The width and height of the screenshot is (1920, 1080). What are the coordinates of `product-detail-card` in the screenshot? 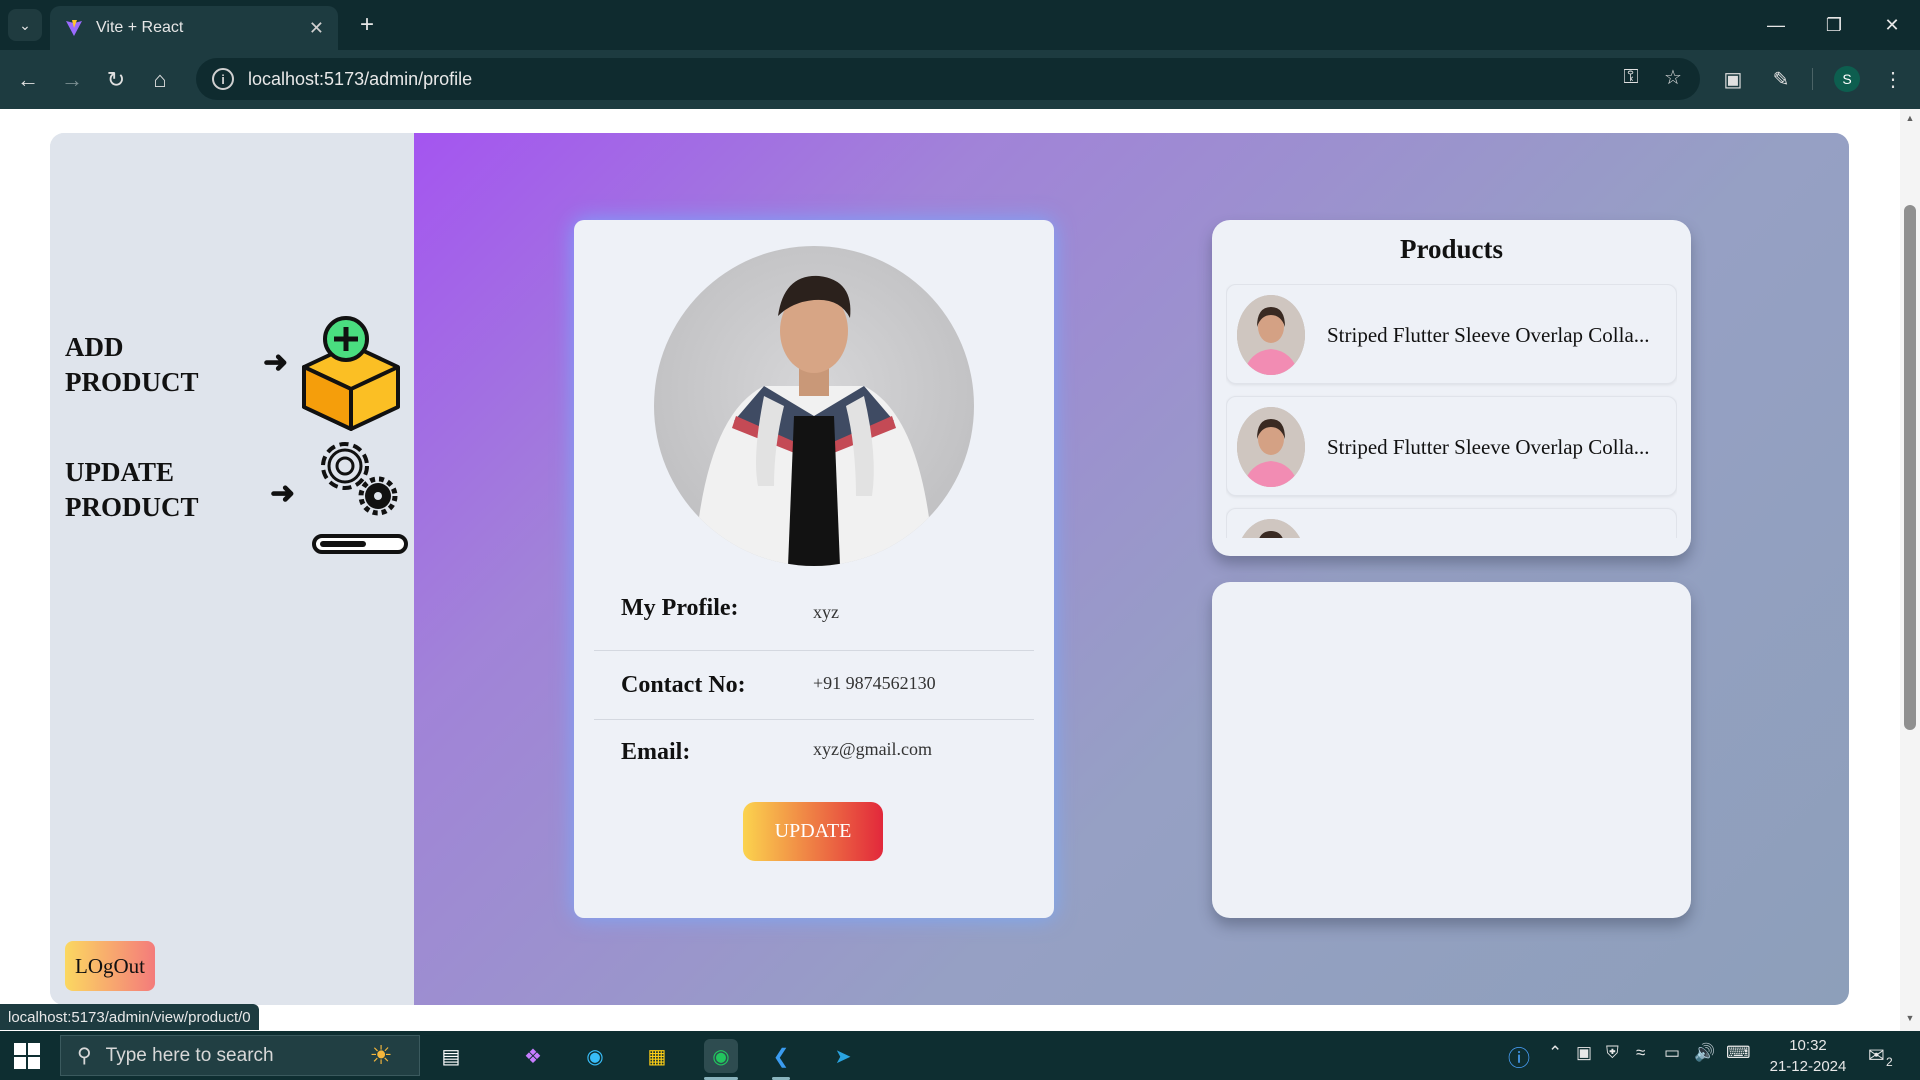 It's located at (1451, 750).